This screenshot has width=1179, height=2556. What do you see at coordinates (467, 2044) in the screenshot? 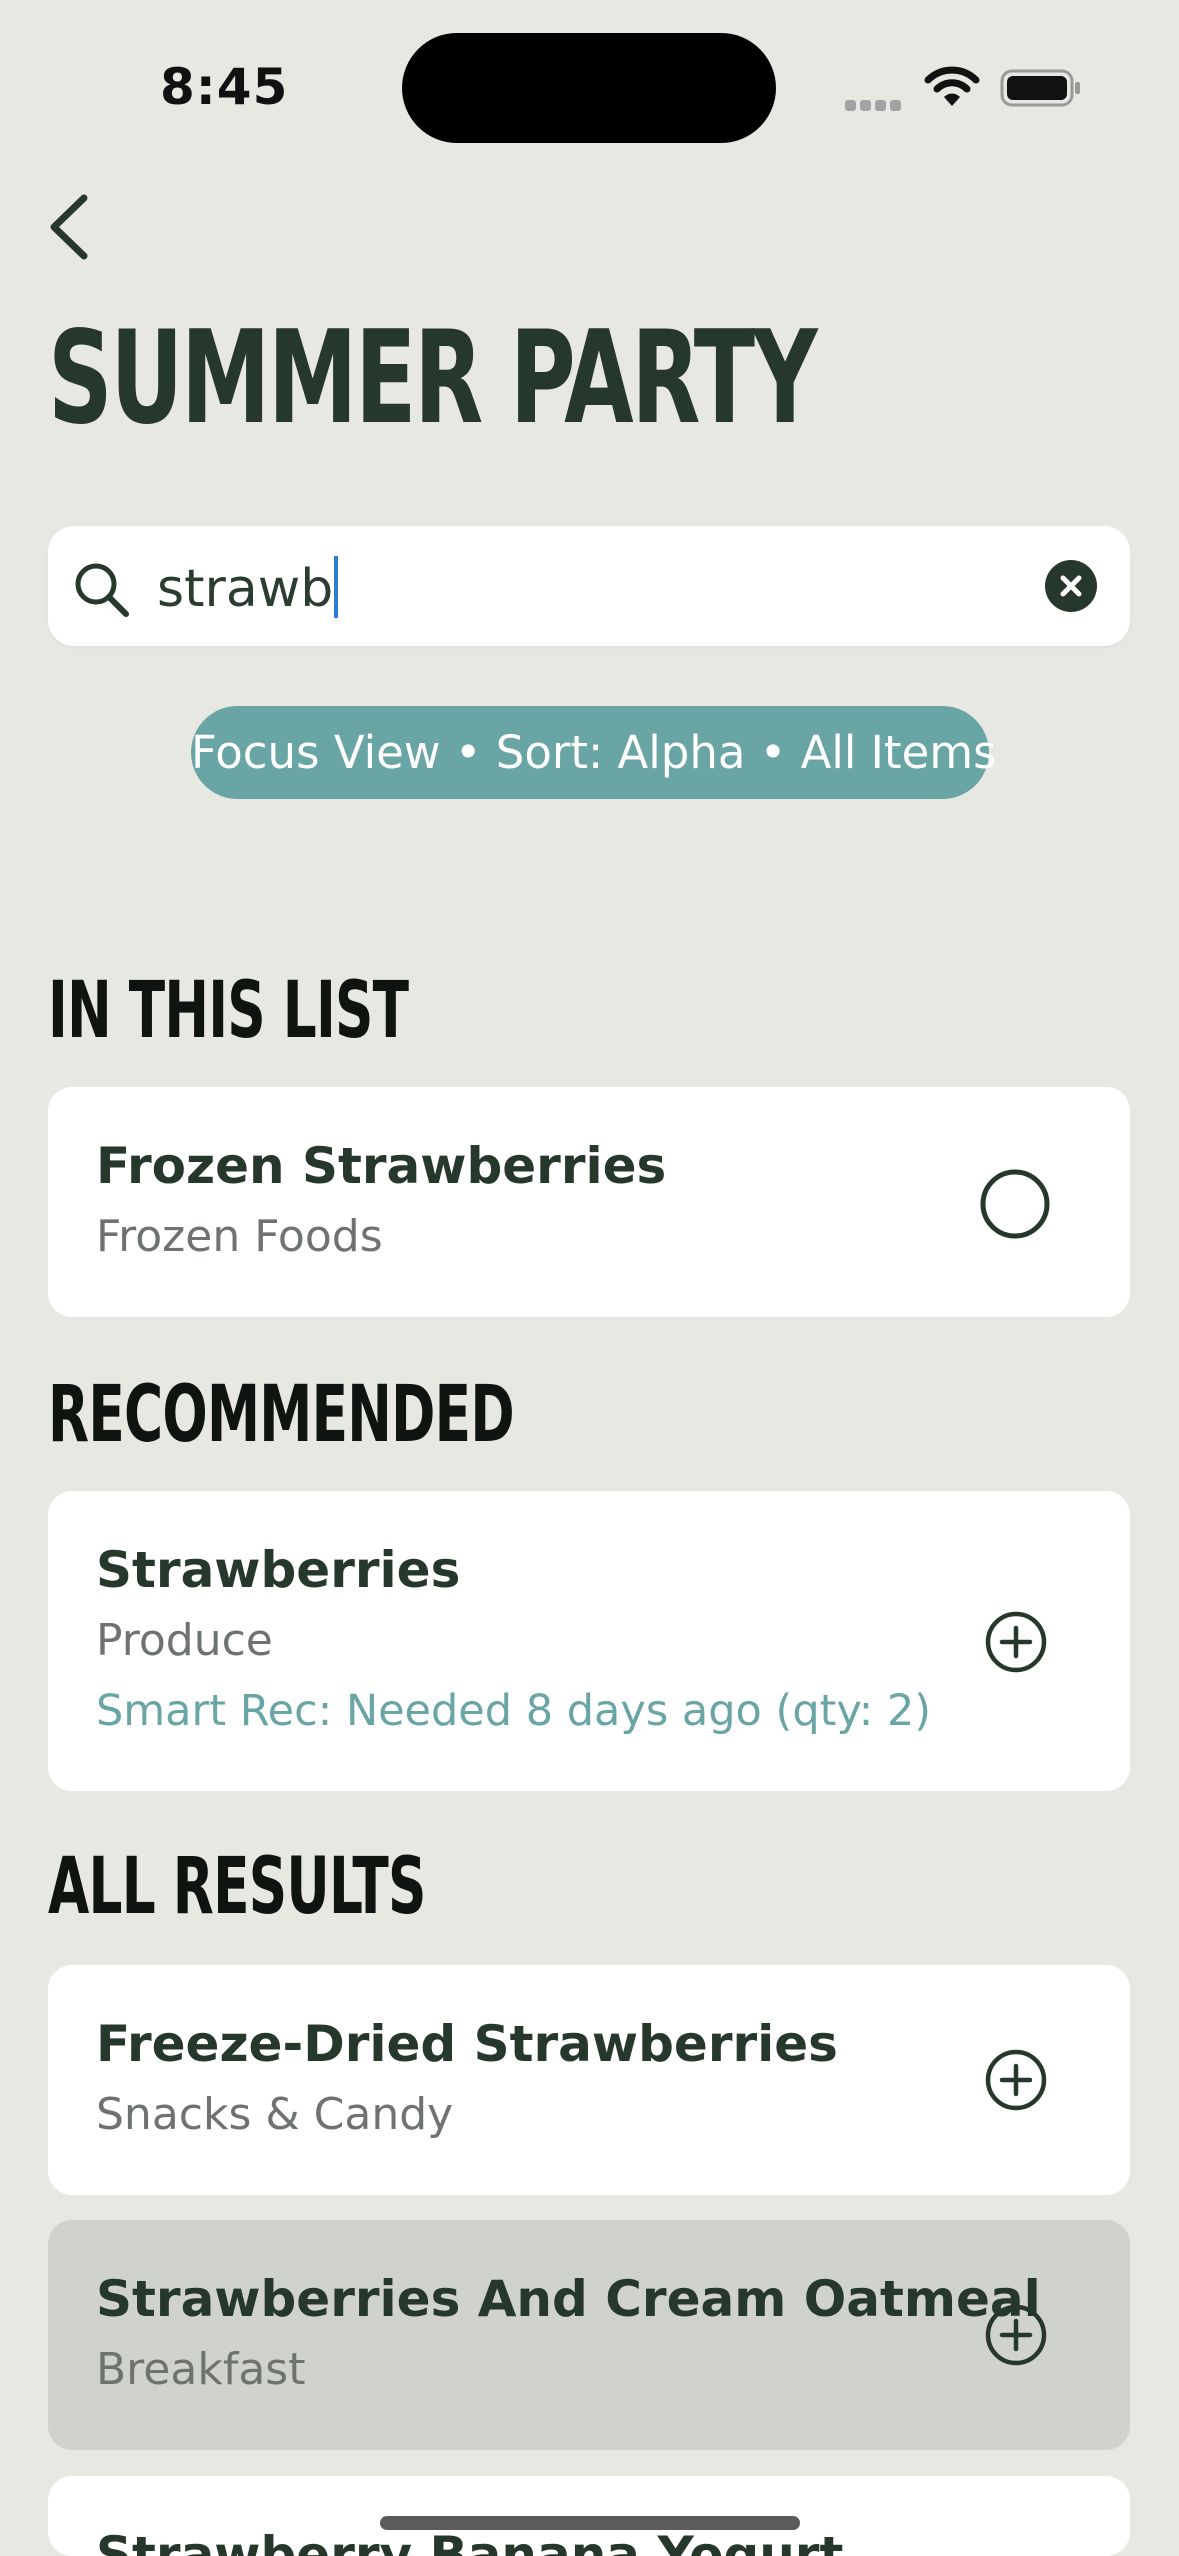
I see `item-name: Freeze-Dried Strawberries` at bounding box center [467, 2044].